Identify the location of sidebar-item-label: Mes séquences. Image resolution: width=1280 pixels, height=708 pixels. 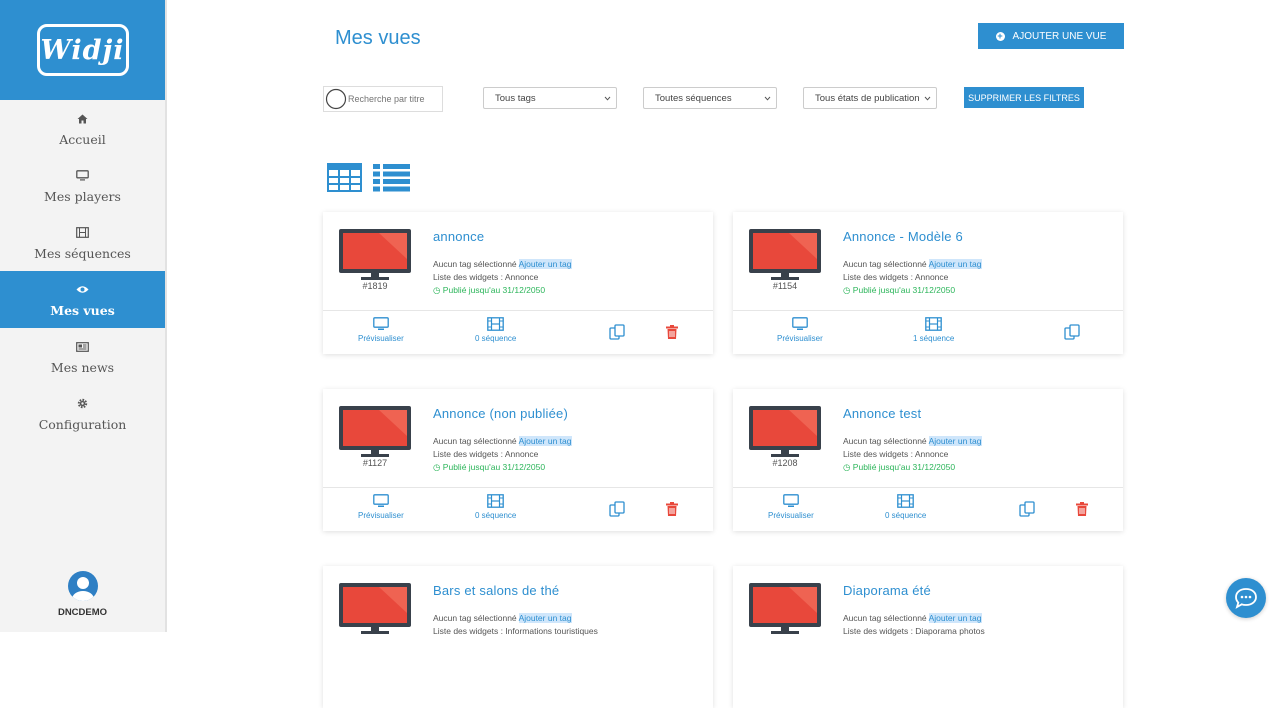
(82, 253).